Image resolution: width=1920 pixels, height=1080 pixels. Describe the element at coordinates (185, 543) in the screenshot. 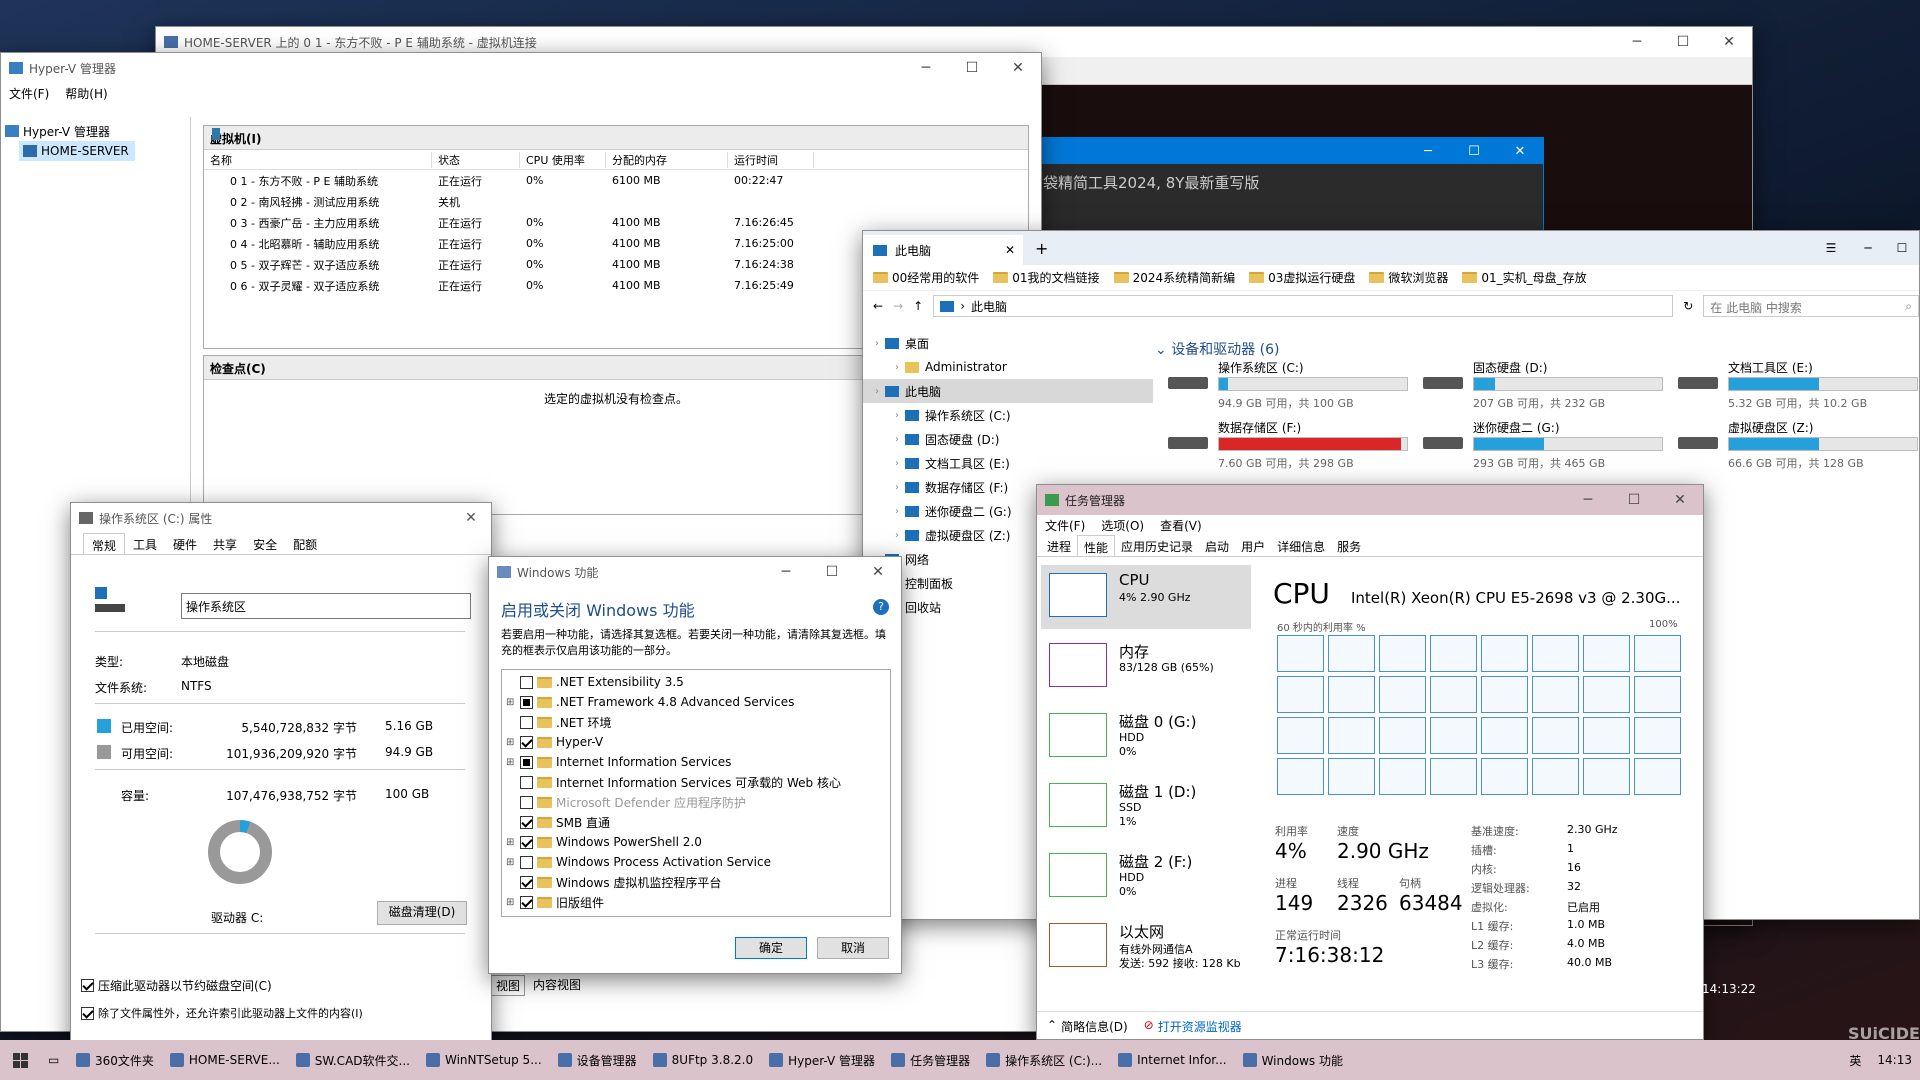

I see `props-tab: 硬件` at that location.